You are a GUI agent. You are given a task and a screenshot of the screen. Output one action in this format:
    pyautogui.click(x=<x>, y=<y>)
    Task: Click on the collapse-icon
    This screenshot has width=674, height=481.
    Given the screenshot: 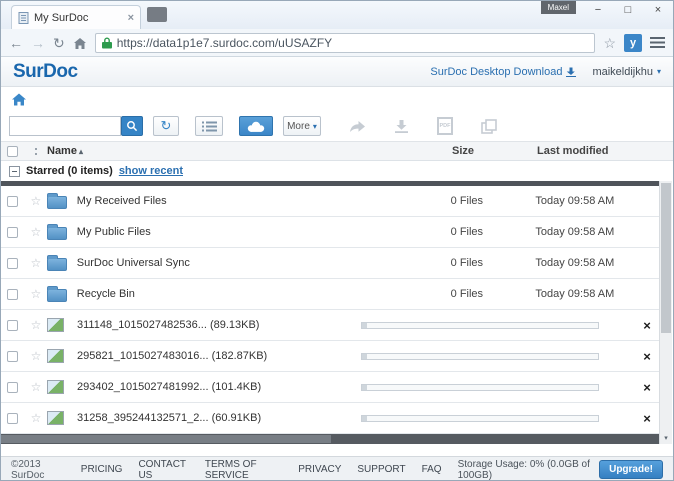 What is the action you would take?
    pyautogui.click(x=14, y=171)
    